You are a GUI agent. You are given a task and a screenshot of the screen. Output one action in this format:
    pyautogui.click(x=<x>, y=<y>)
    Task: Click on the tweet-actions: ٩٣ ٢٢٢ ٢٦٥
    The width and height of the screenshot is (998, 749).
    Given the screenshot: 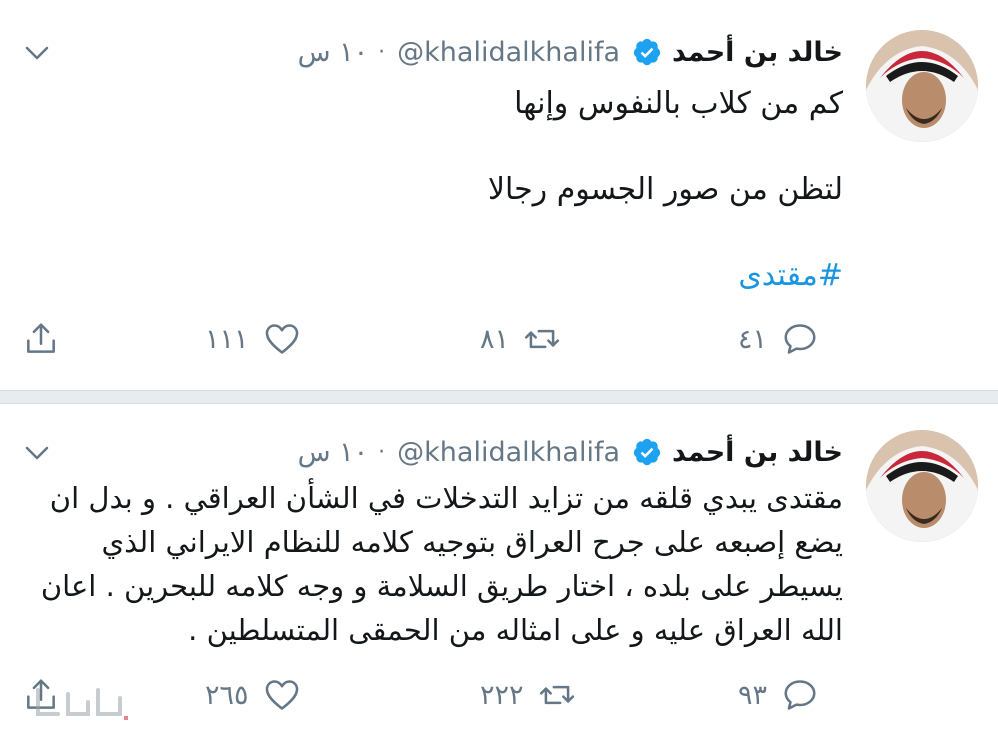 What is the action you would take?
    pyautogui.click(x=499, y=695)
    